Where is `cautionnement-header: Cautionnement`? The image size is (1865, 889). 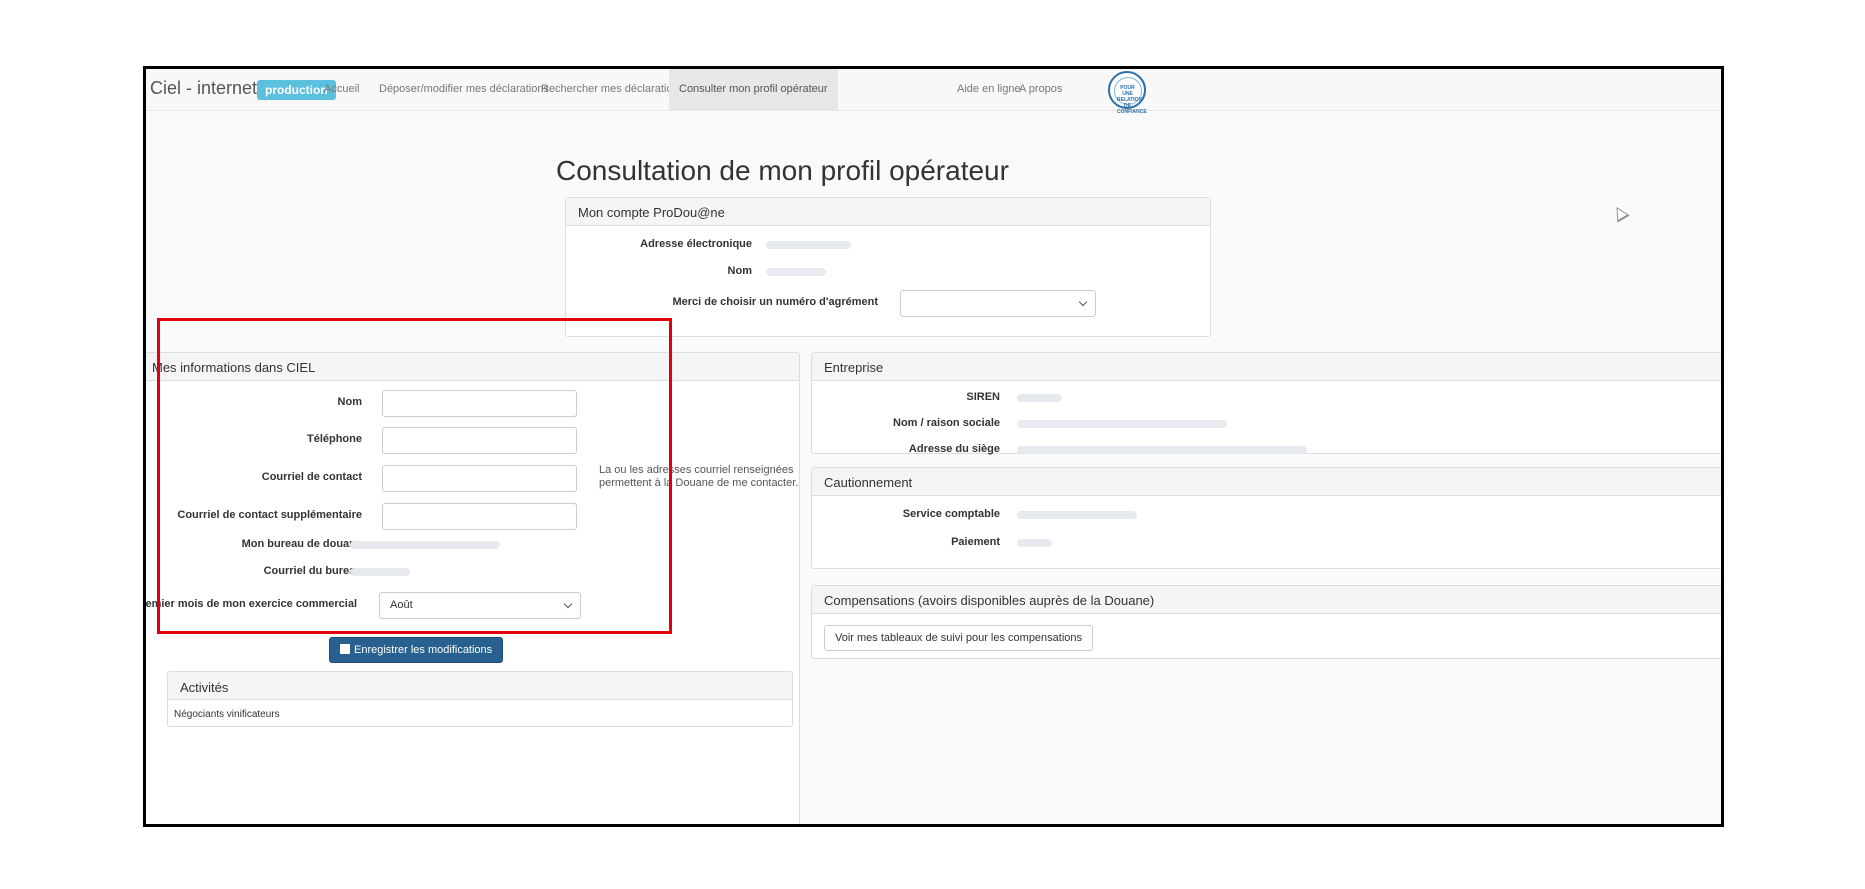
cautionnement-header: Cautionnement is located at coordinates (1266, 482).